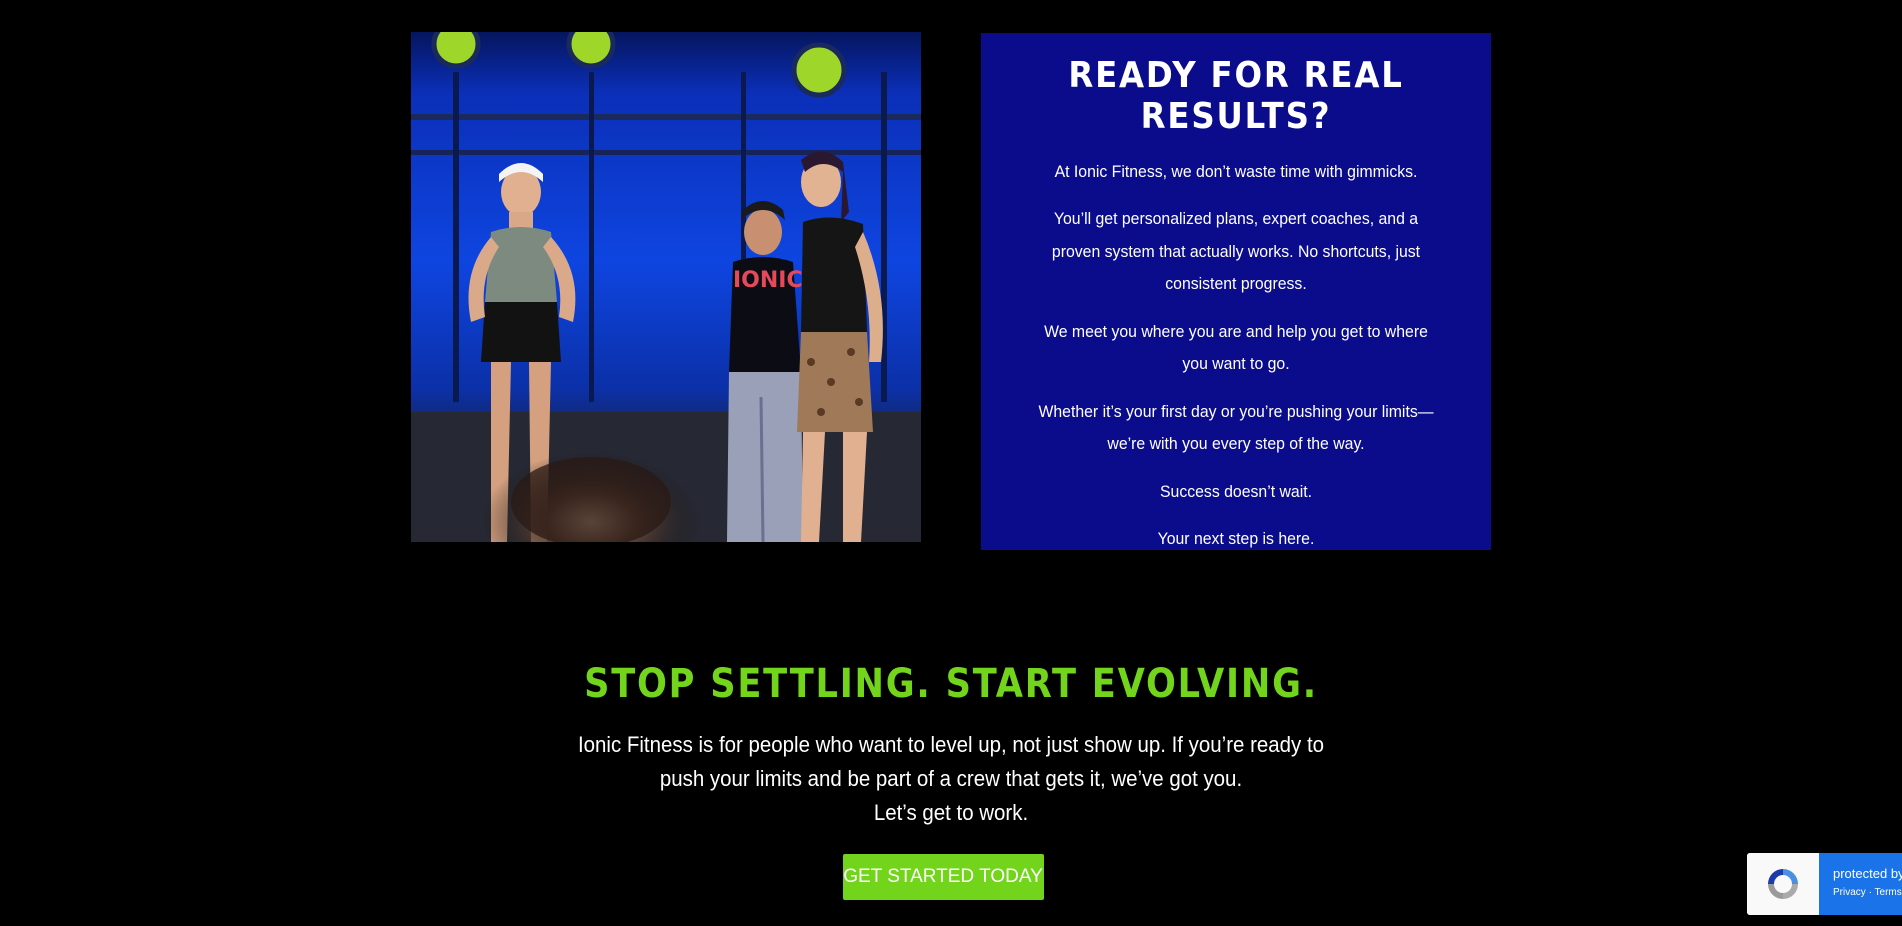 The image size is (1902, 926). I want to click on recaptcha-text-panel: protected by reCAPTCHA Privacy · Terms, so click(1860, 884).